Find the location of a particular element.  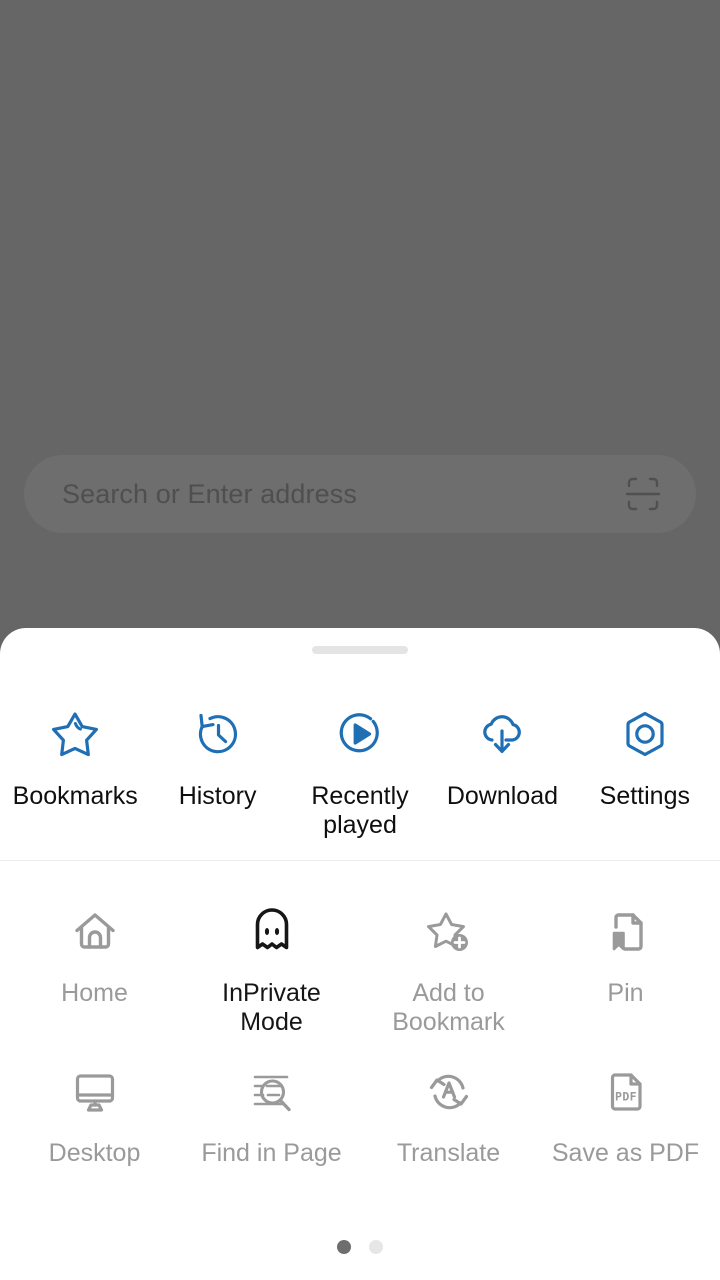

section-divider is located at coordinates (360, 860).